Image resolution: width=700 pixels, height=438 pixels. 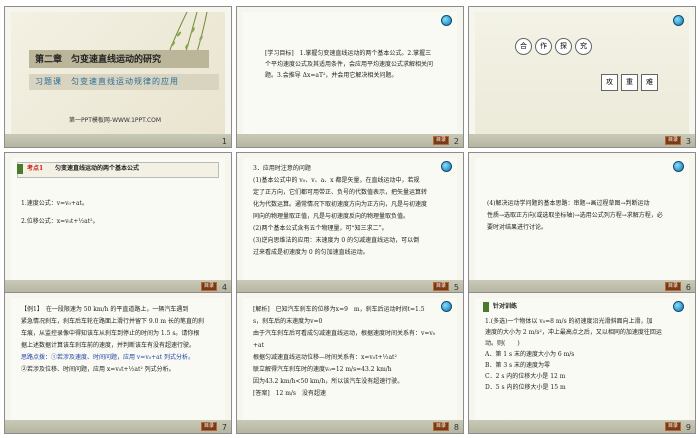 What do you see at coordinates (350, 140) in the screenshot?
I see `slide-footer: 目录 2` at bounding box center [350, 140].